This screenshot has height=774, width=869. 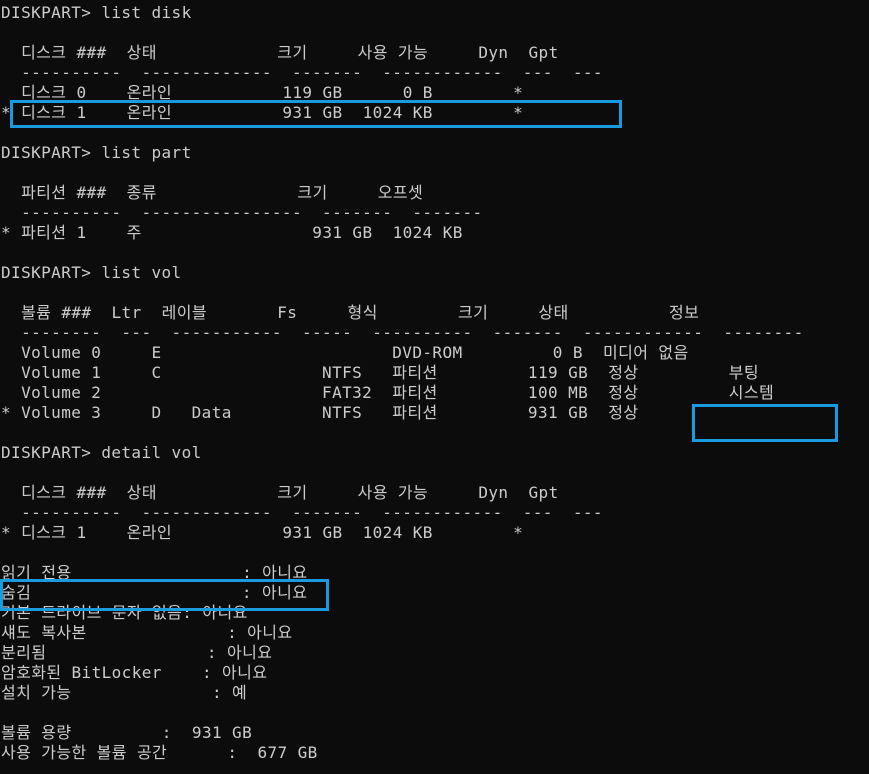 What do you see at coordinates (147, 632) in the screenshot?
I see `console-line: 섀도 복사본 : 아니요` at bounding box center [147, 632].